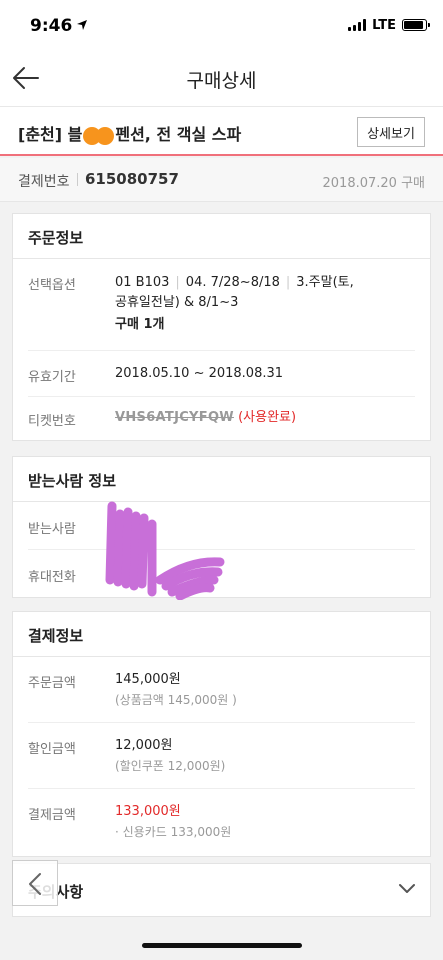 The height and width of the screenshot is (960, 443). What do you see at coordinates (52, 815) in the screenshot?
I see `paid-label: 결제금액` at bounding box center [52, 815].